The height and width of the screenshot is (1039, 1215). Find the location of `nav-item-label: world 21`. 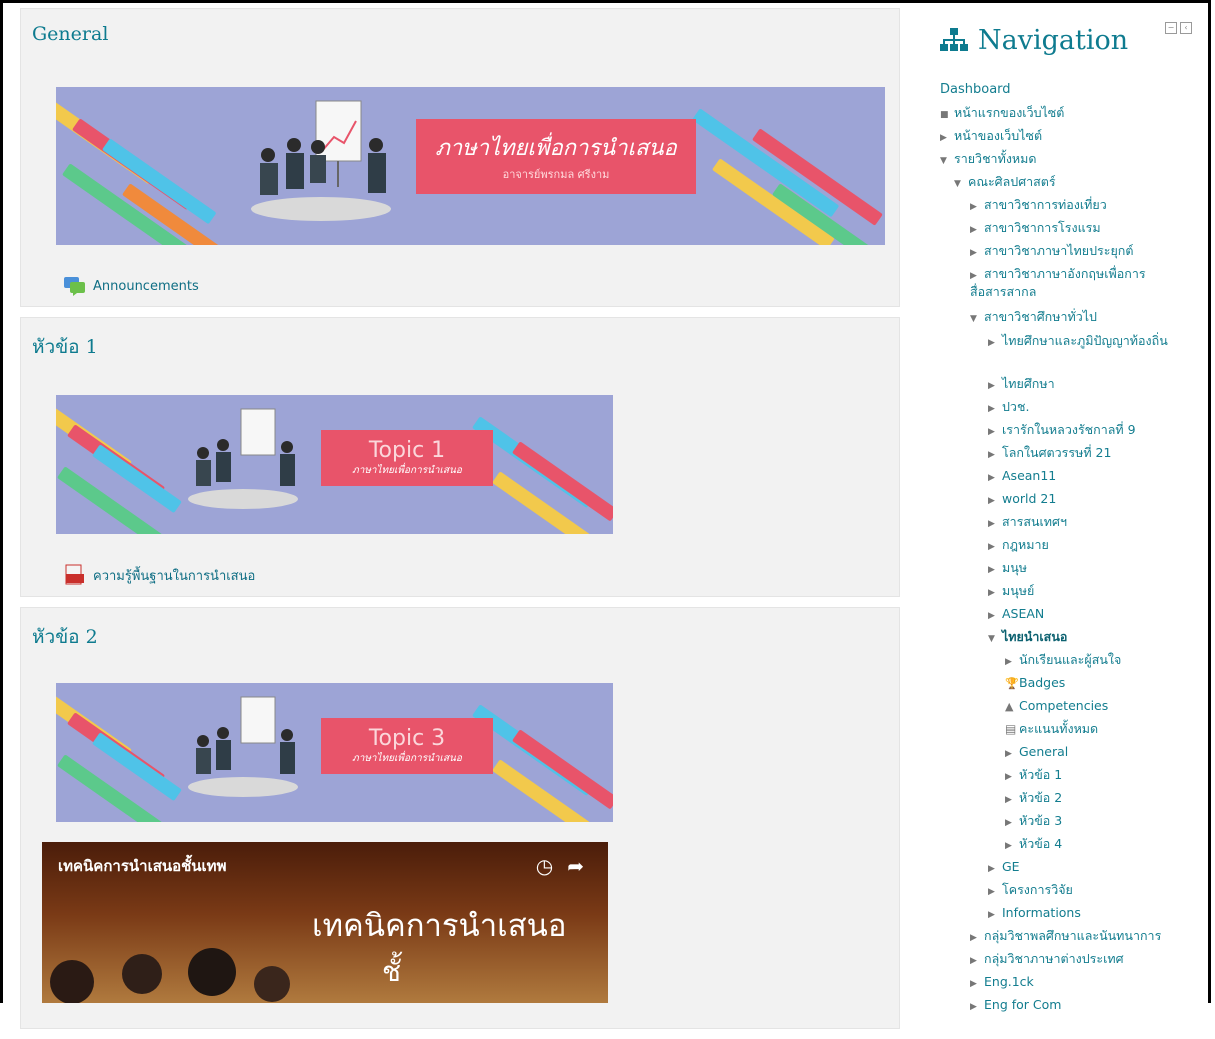

nav-item-label: world 21 is located at coordinates (1029, 498).